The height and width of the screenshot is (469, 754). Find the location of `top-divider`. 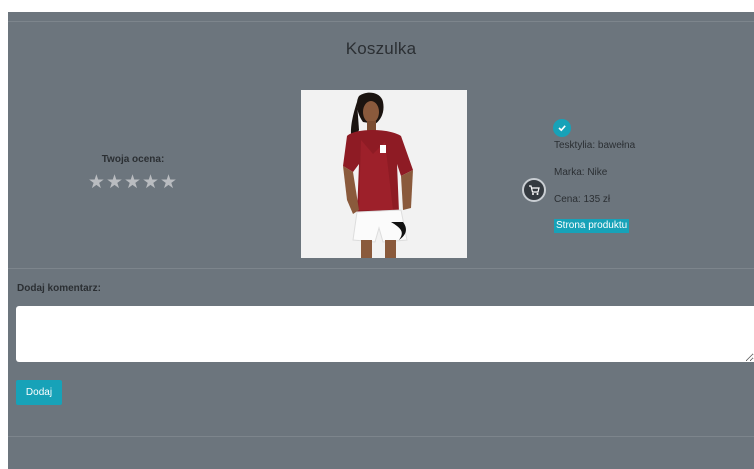

top-divider is located at coordinates (381, 21).